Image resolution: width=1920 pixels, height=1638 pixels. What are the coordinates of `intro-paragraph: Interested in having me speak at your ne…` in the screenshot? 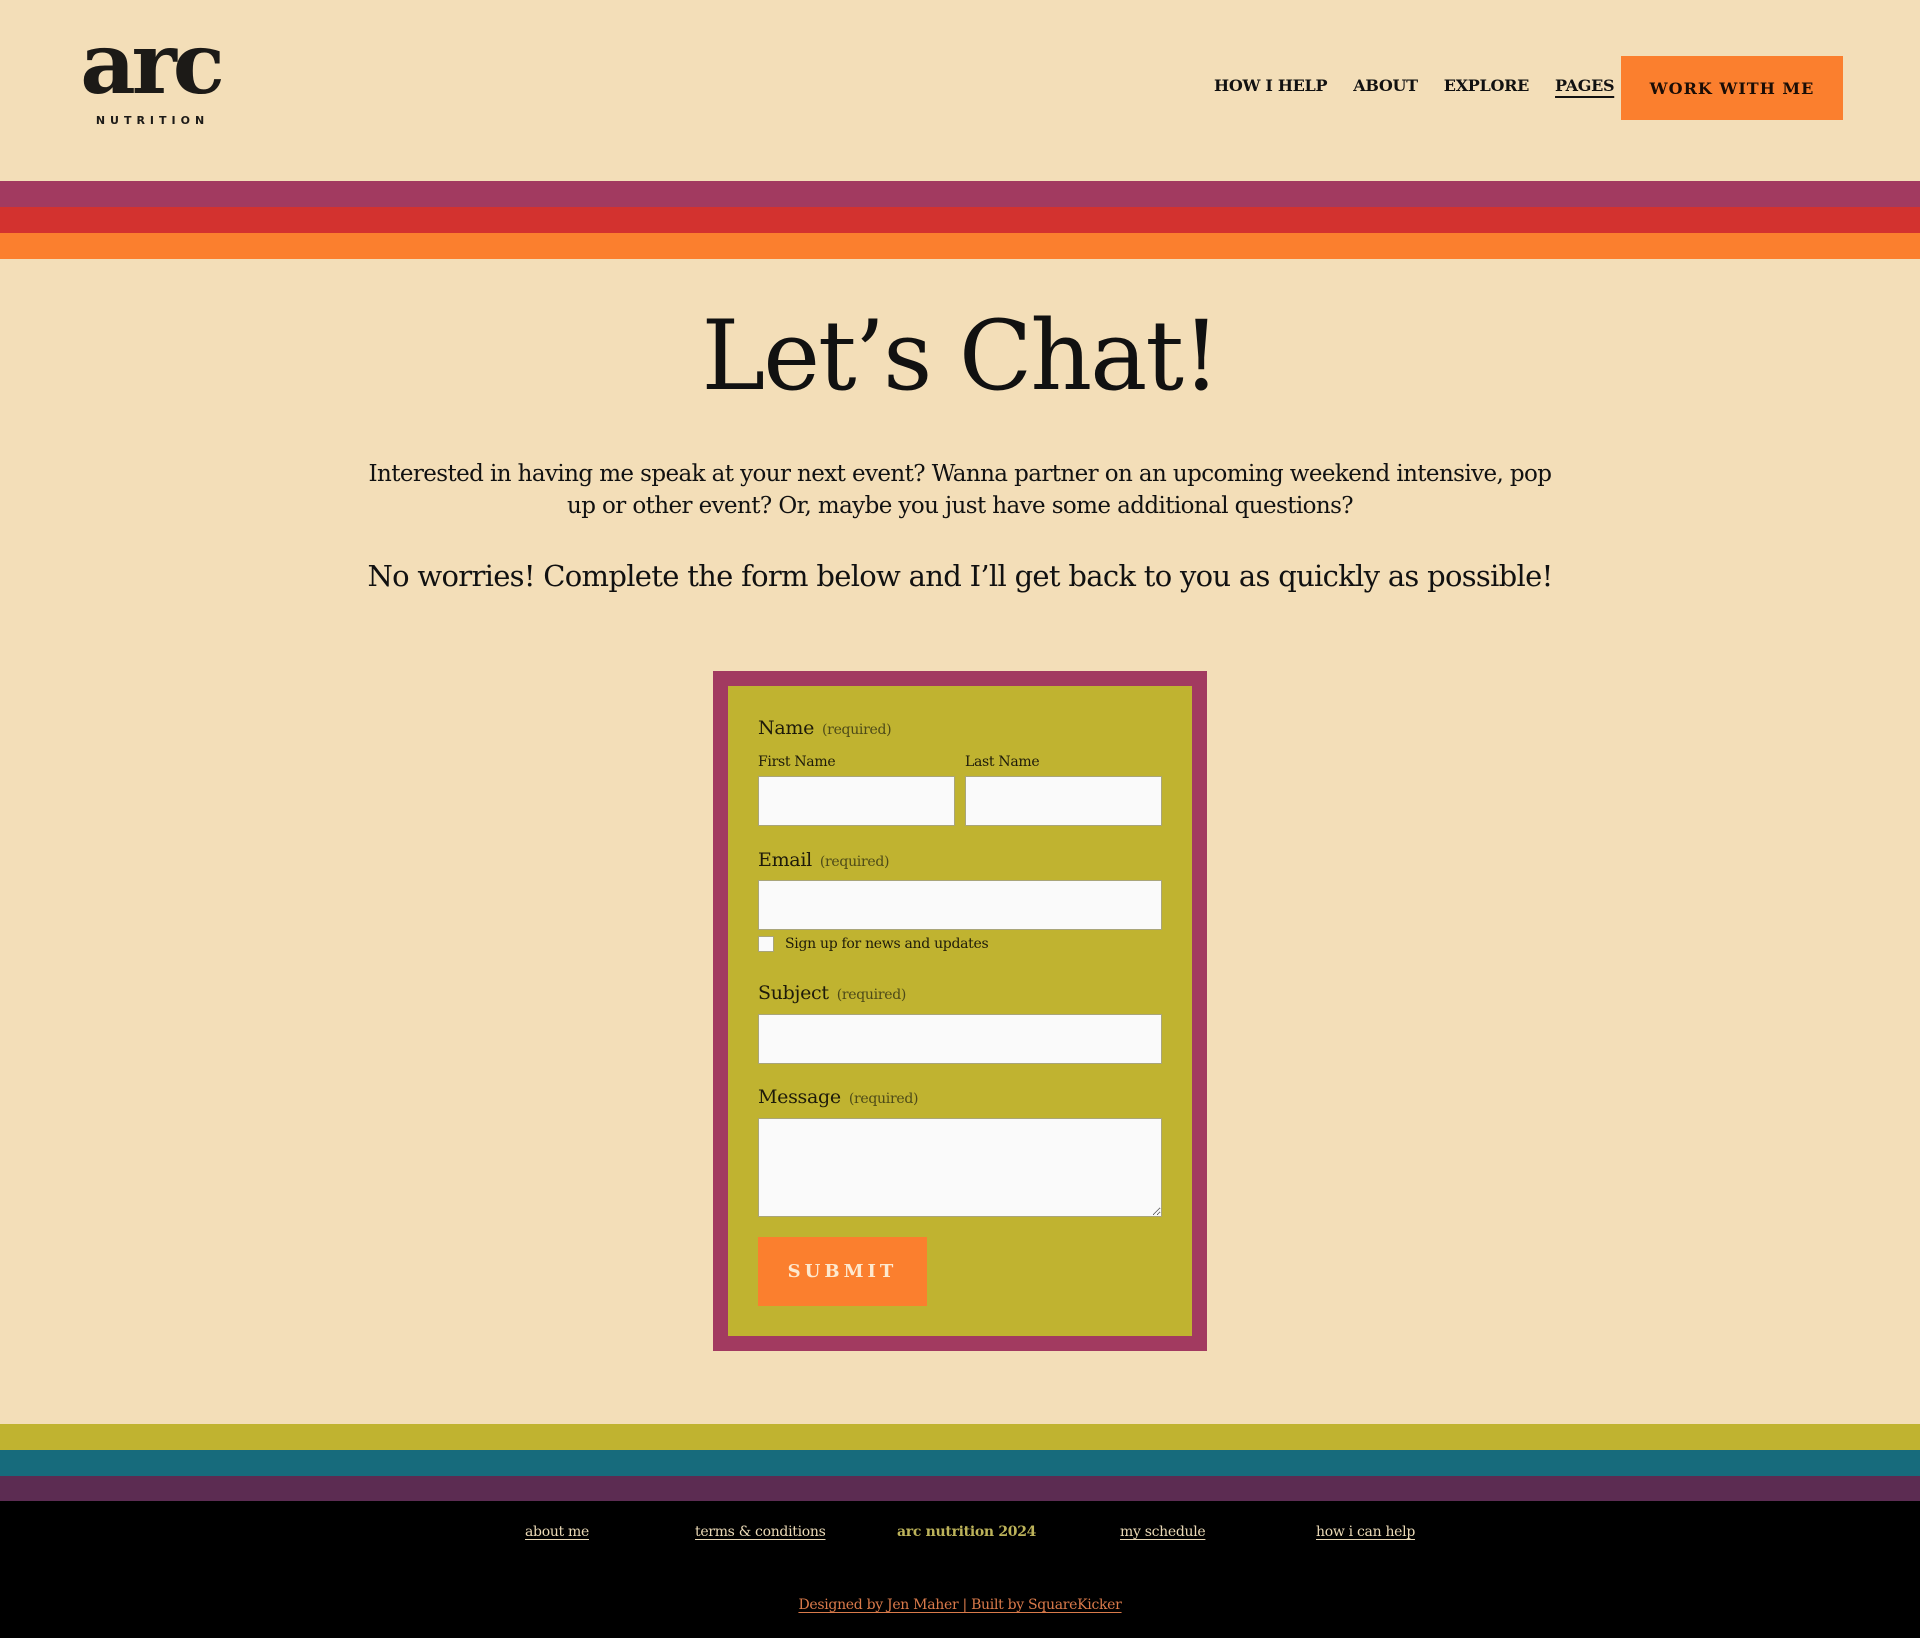 It's located at (960, 490).